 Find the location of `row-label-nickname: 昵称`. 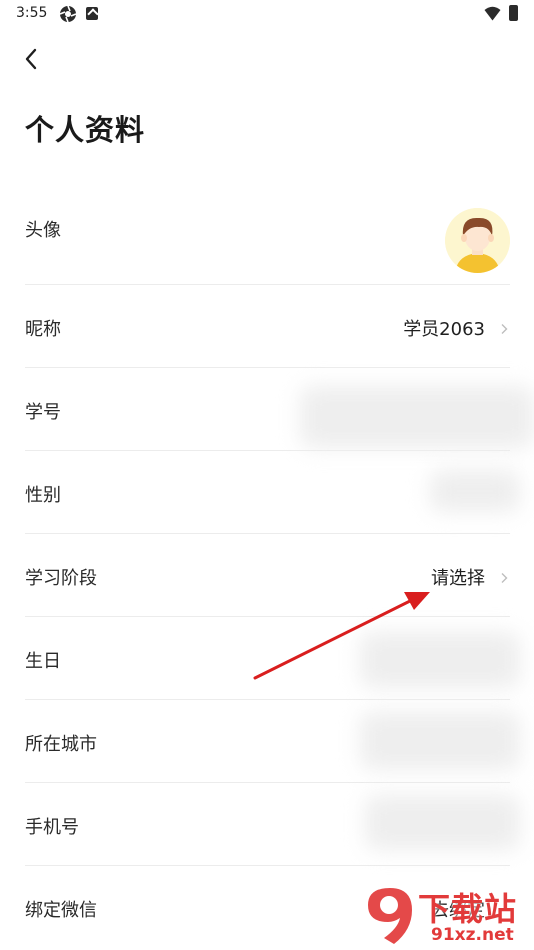

row-label-nickname: 昵称 is located at coordinates (43, 329).